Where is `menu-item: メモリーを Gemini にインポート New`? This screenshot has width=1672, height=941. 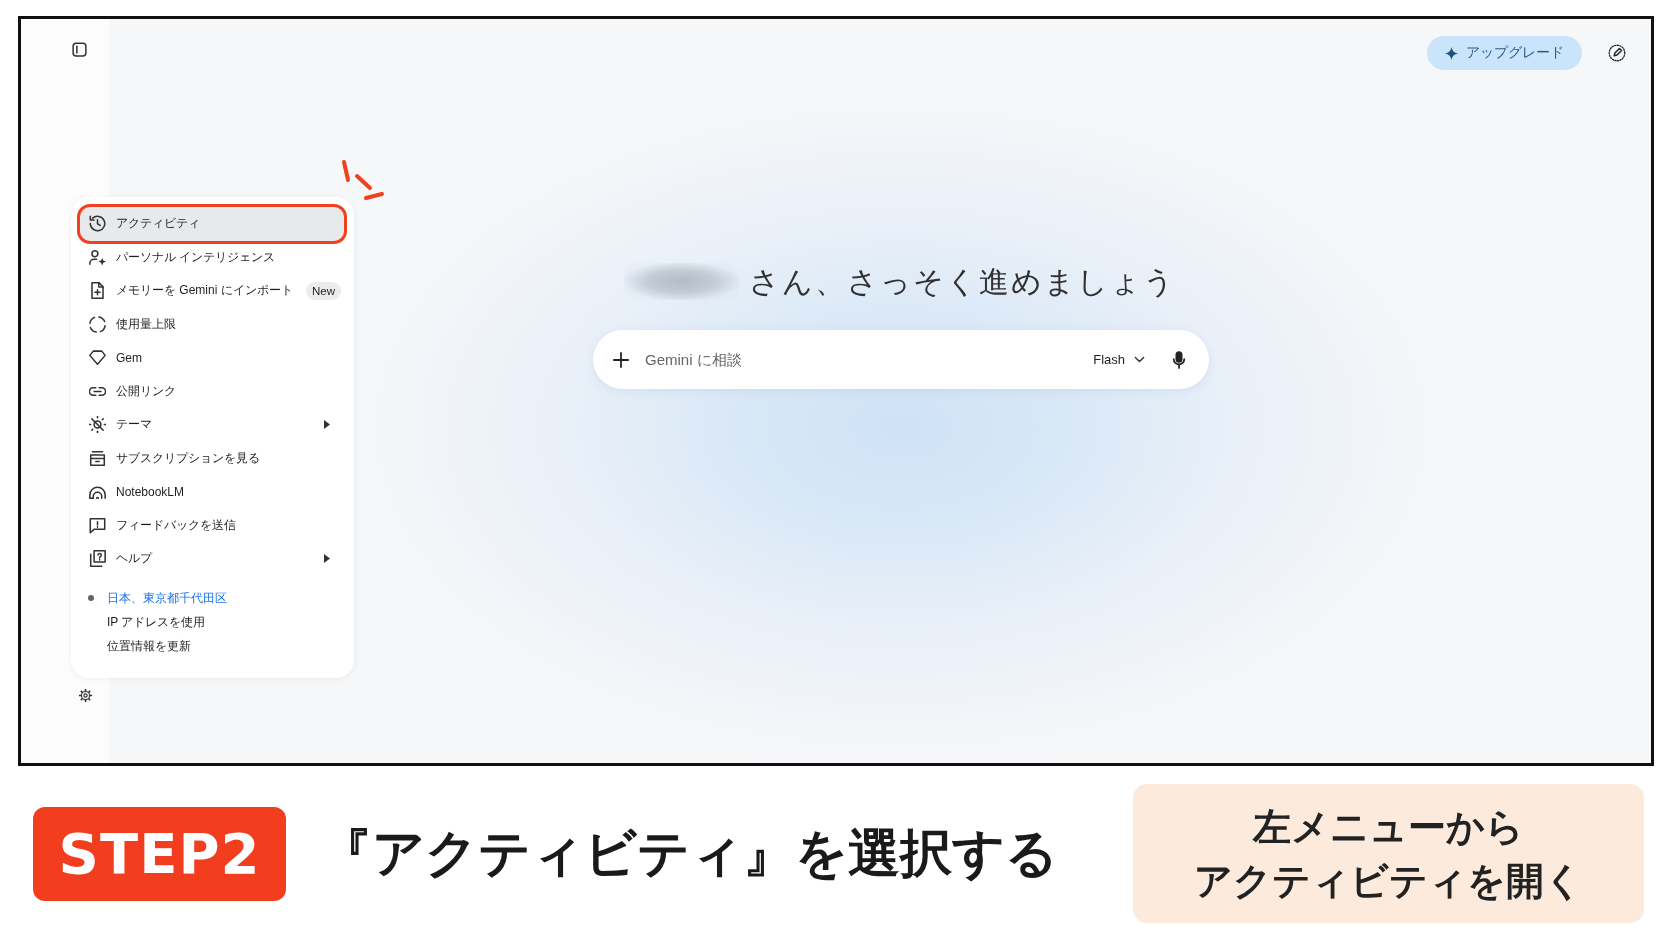
menu-item: メモリーを Gemini にインポート New is located at coordinates (212, 291).